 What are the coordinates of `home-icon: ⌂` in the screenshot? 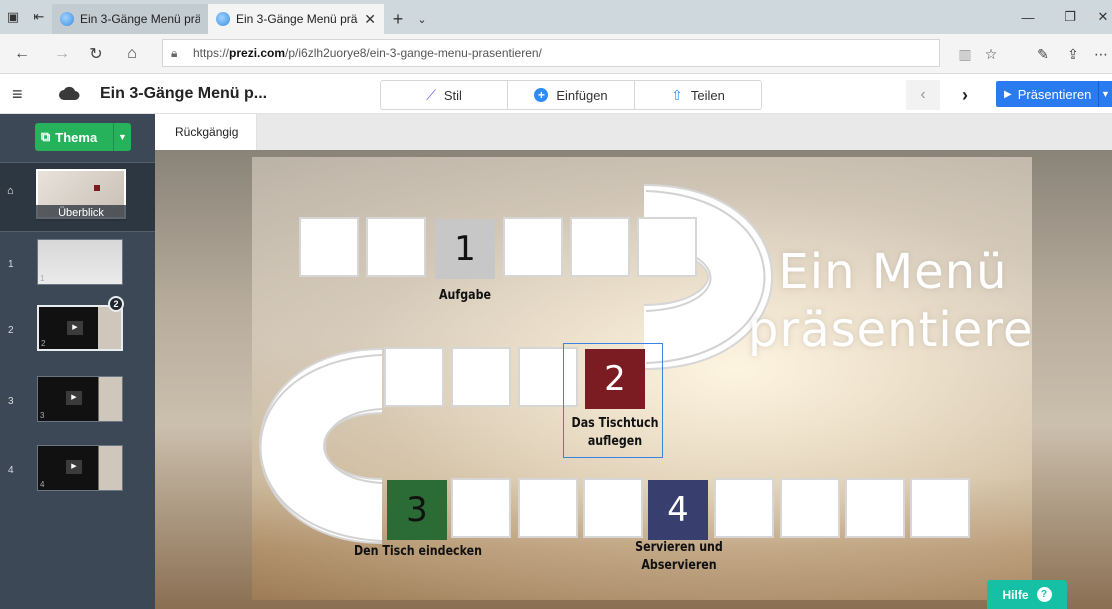 It's located at (132, 54).